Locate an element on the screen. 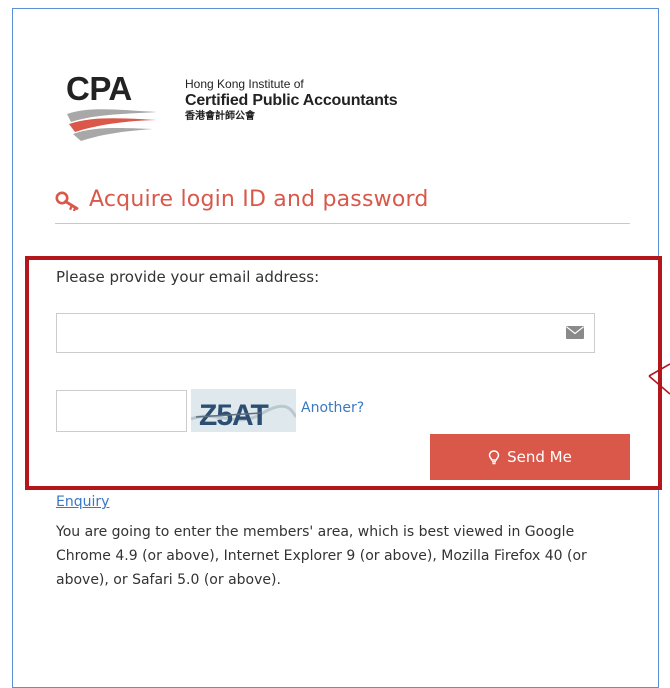  captcha-input is located at coordinates (121, 411).